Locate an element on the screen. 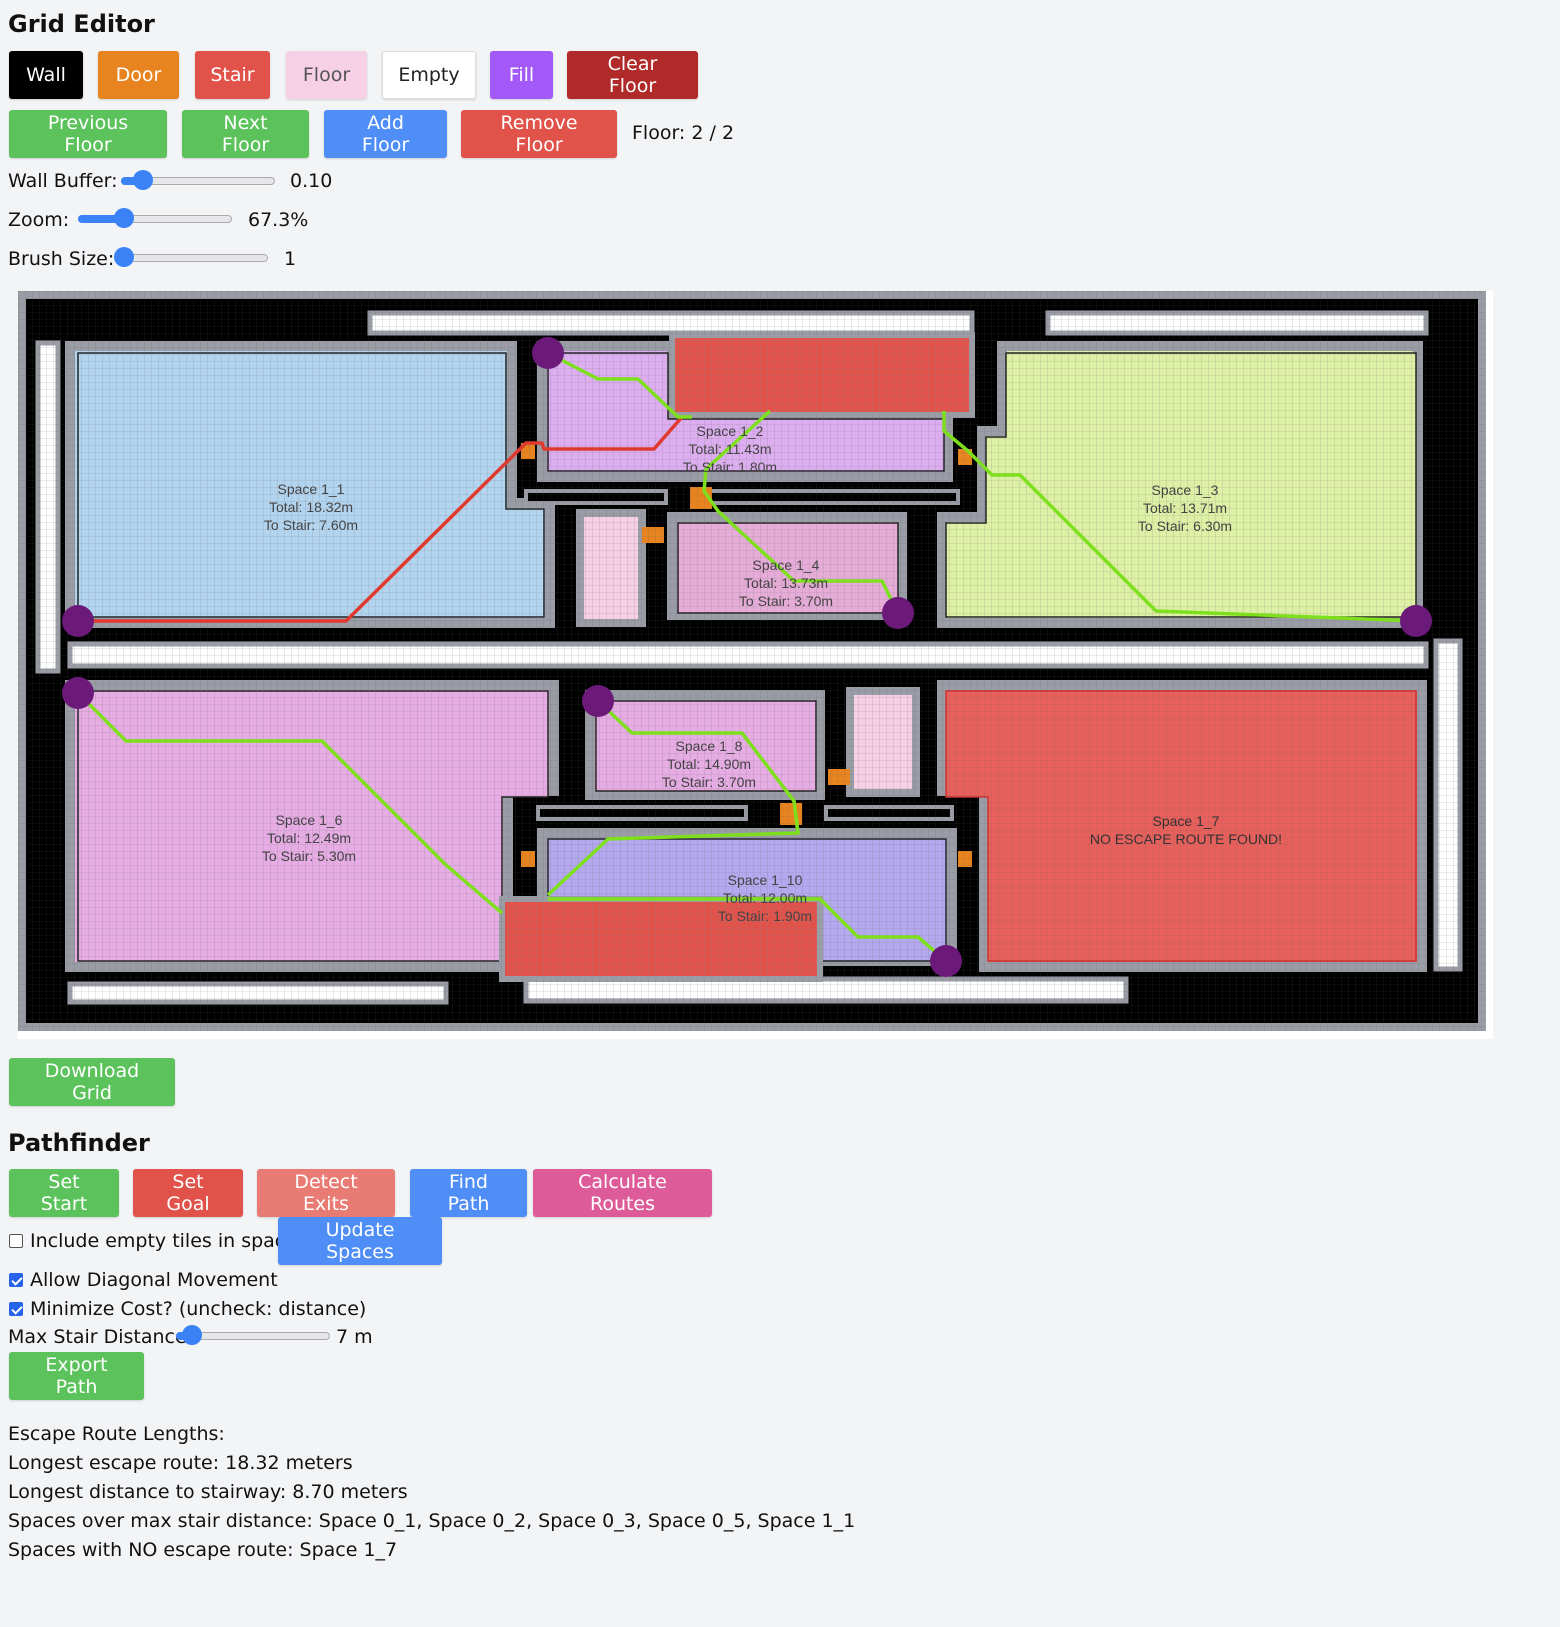 The image size is (1560, 1627). floor-indicator: Floor: 2 / 2 is located at coordinates (683, 133).